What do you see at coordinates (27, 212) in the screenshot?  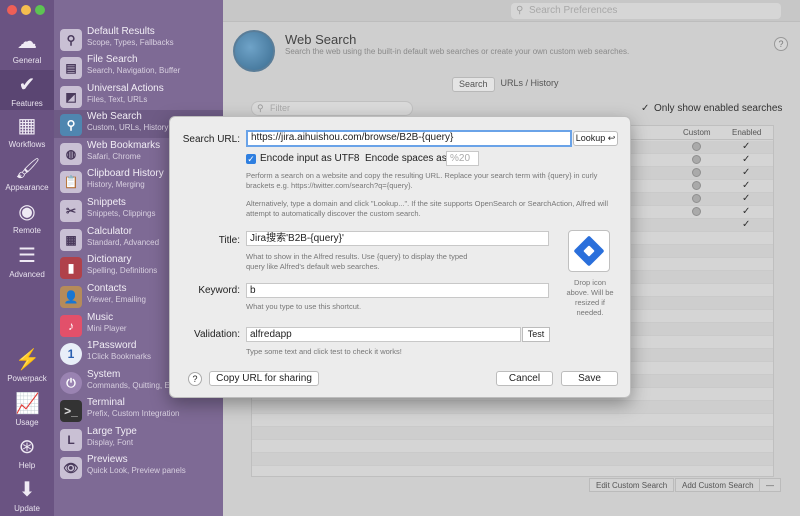 I see `remote-icon: ◉` at bounding box center [27, 212].